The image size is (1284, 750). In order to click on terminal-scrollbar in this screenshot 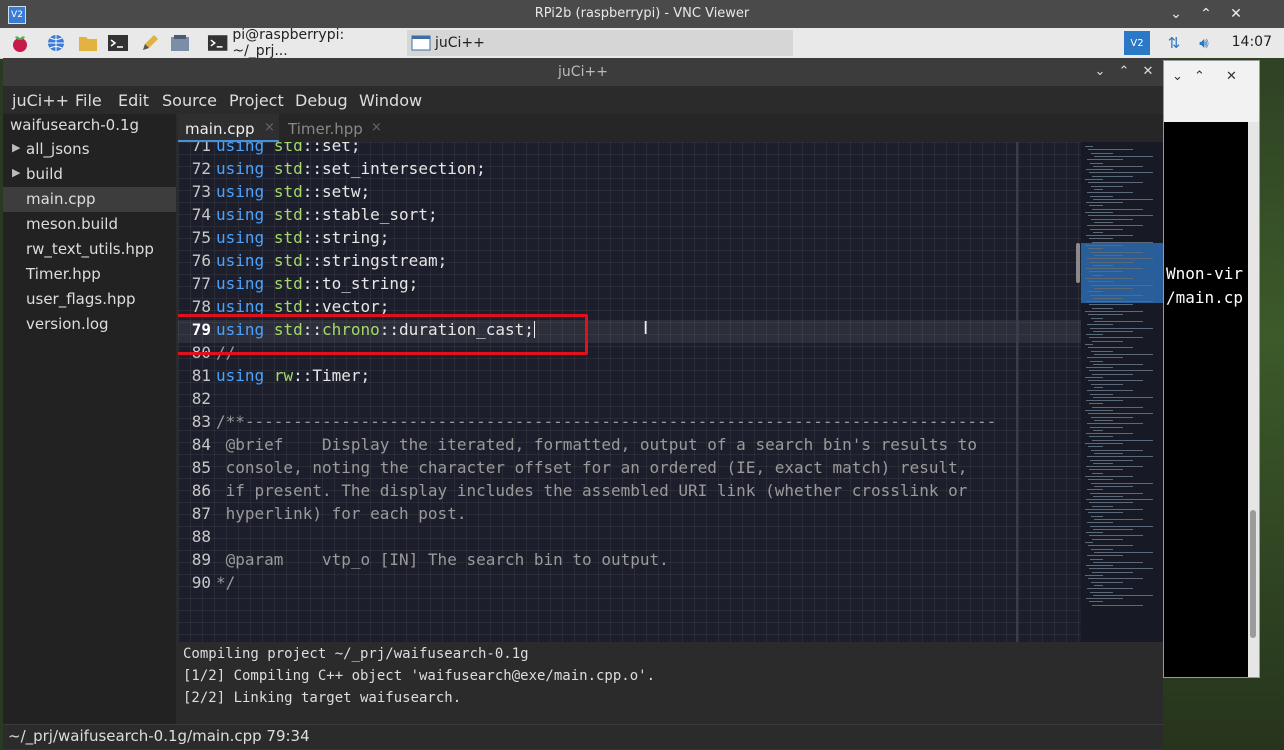, I will do `click(1253, 399)`.